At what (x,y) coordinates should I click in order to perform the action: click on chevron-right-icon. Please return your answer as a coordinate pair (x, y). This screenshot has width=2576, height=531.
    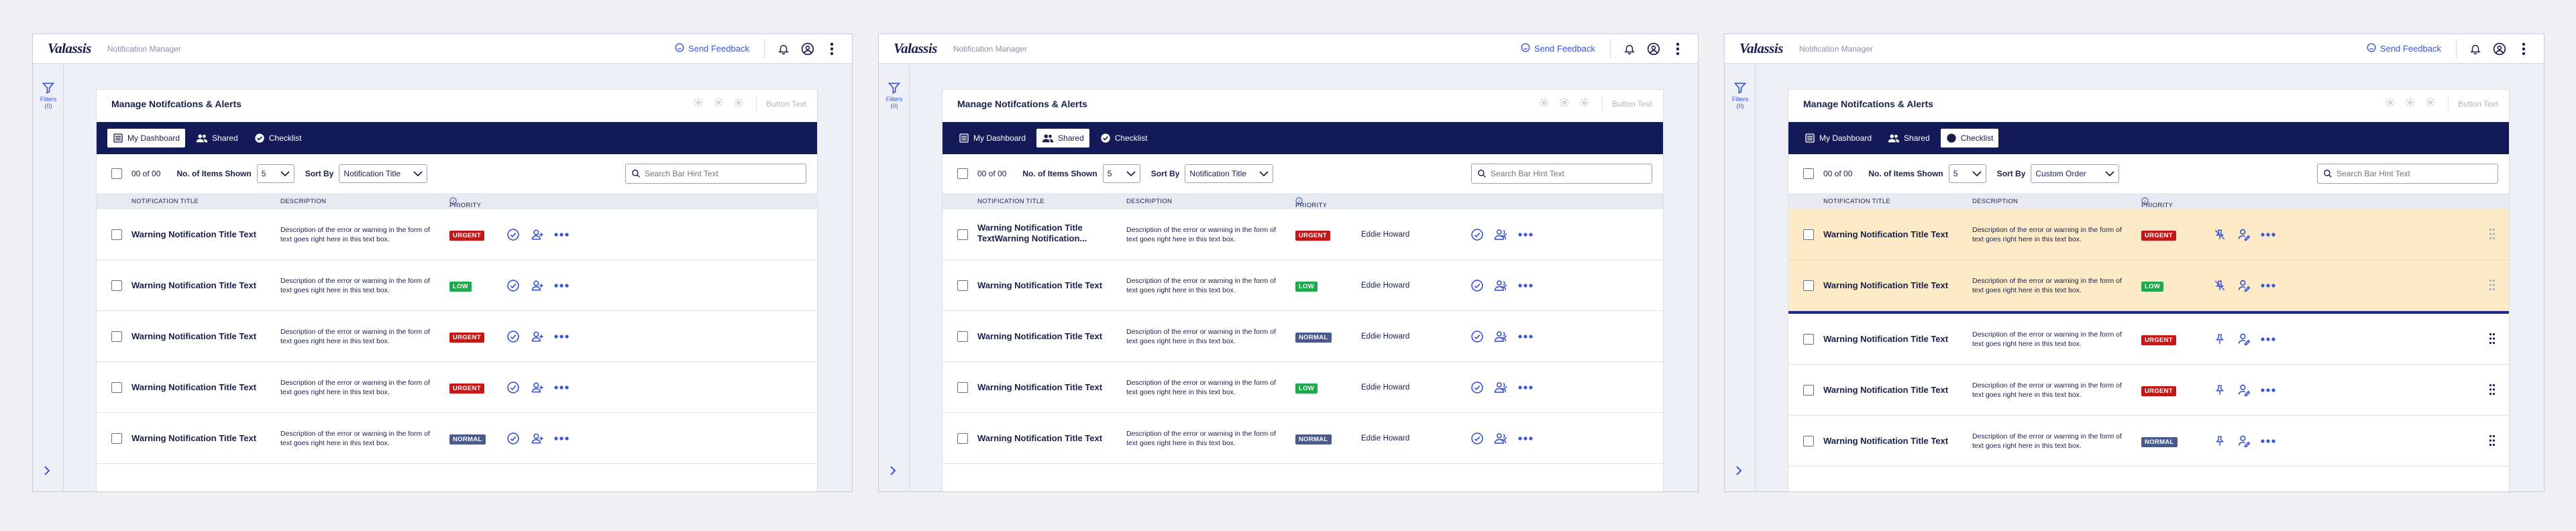
    Looking at the image, I should click on (1738, 472).